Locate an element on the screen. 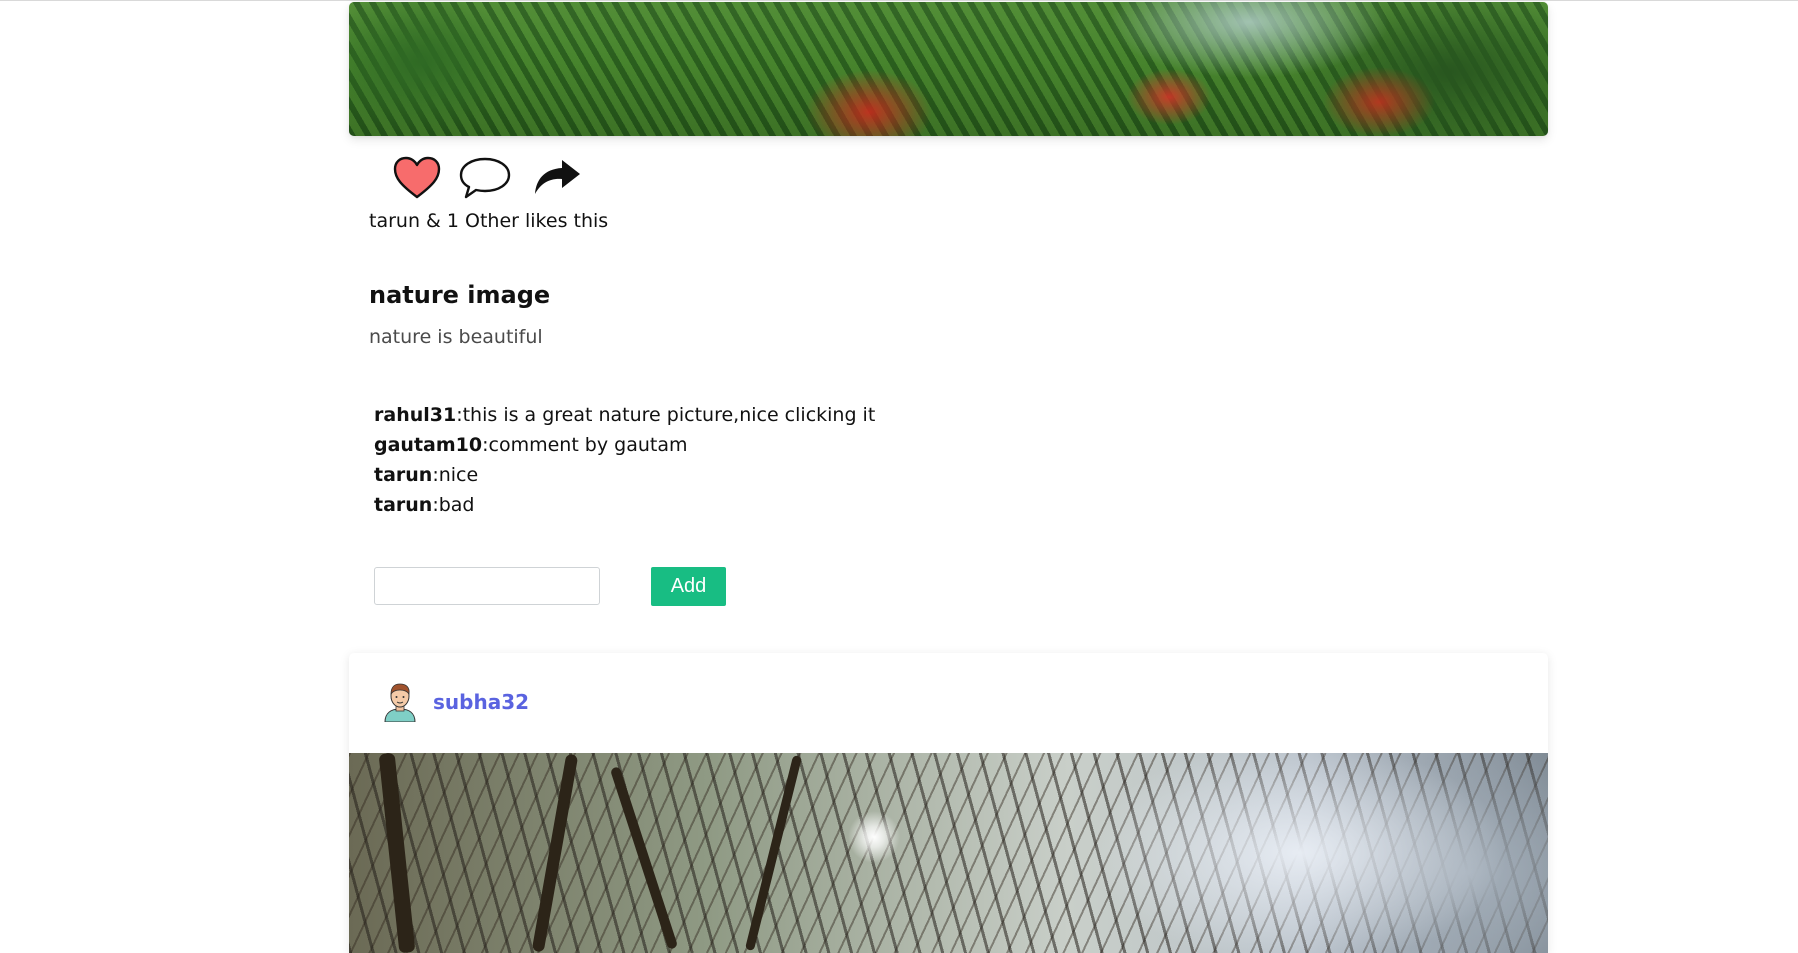 This screenshot has width=1798, height=953. post-title: nature image is located at coordinates (460, 295).